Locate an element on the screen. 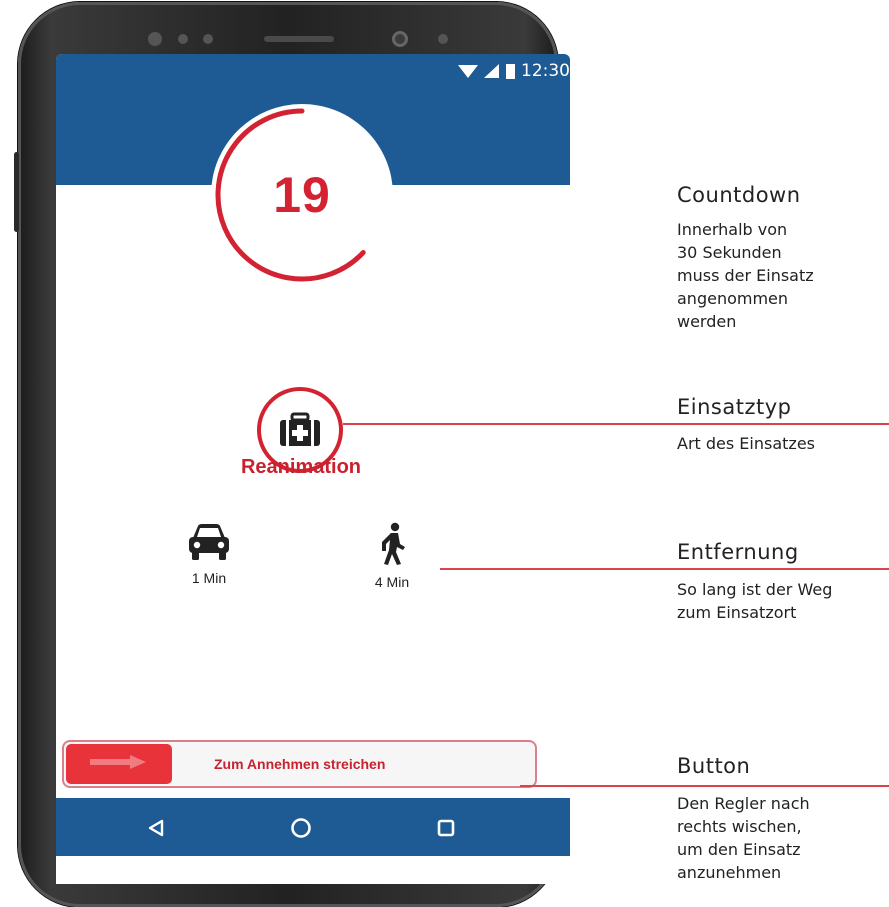  front-camera-icon is located at coordinates (400, 39).